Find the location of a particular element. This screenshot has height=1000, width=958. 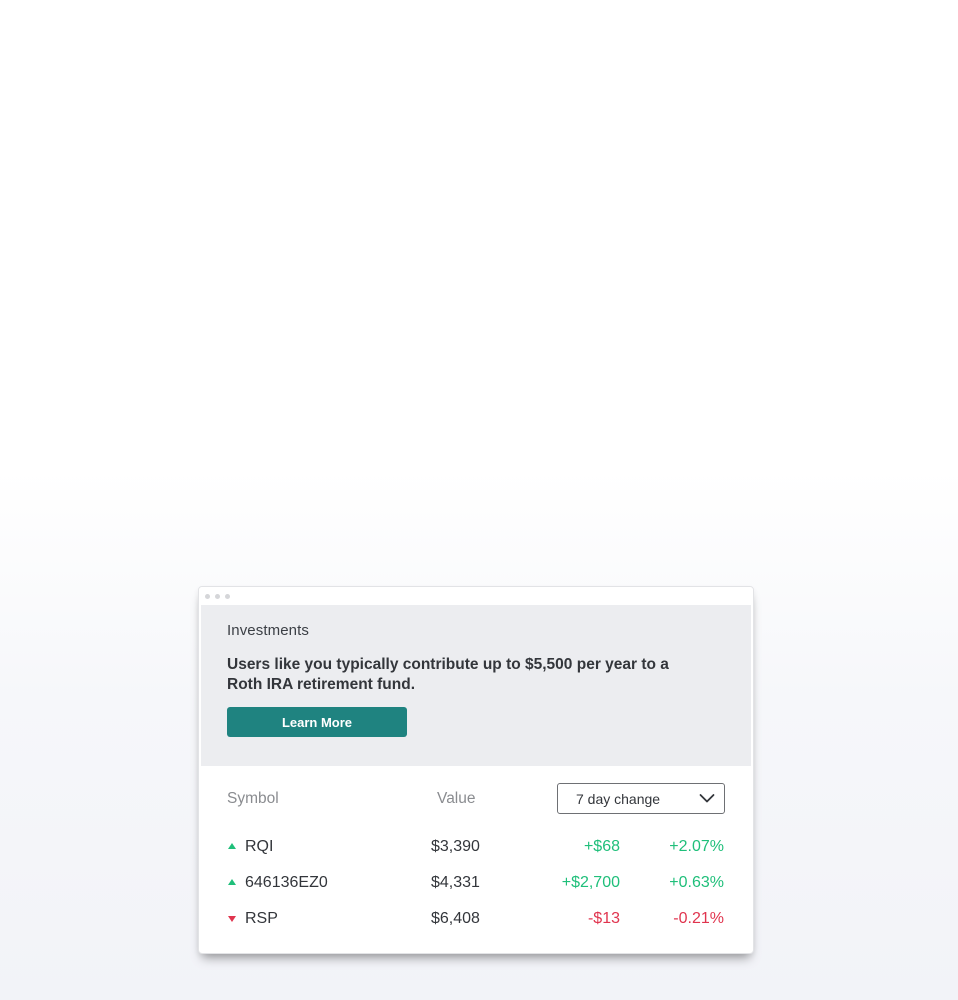

value-cell: $6,408 is located at coordinates (455, 918).